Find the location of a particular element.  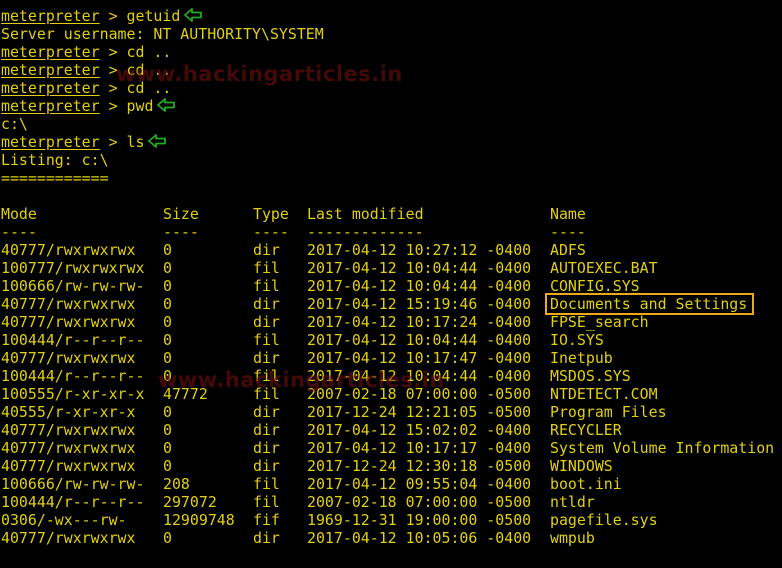

cell-type: fif is located at coordinates (266, 520).